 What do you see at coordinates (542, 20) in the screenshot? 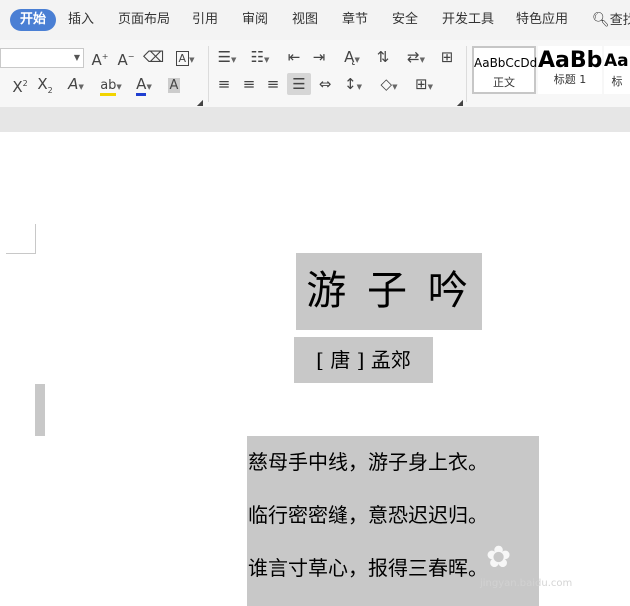
I see `tab-special-apps: 特色应用` at bounding box center [542, 20].